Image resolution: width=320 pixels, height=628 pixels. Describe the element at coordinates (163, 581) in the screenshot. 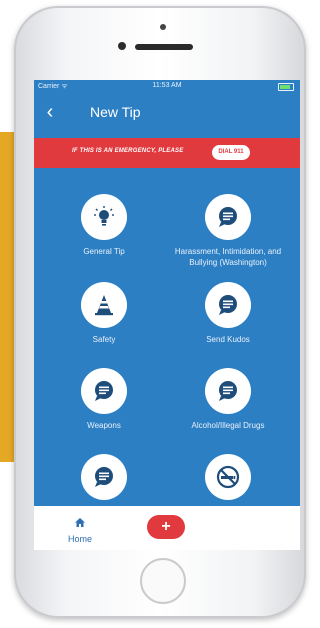

I see `phone-home-button` at that location.